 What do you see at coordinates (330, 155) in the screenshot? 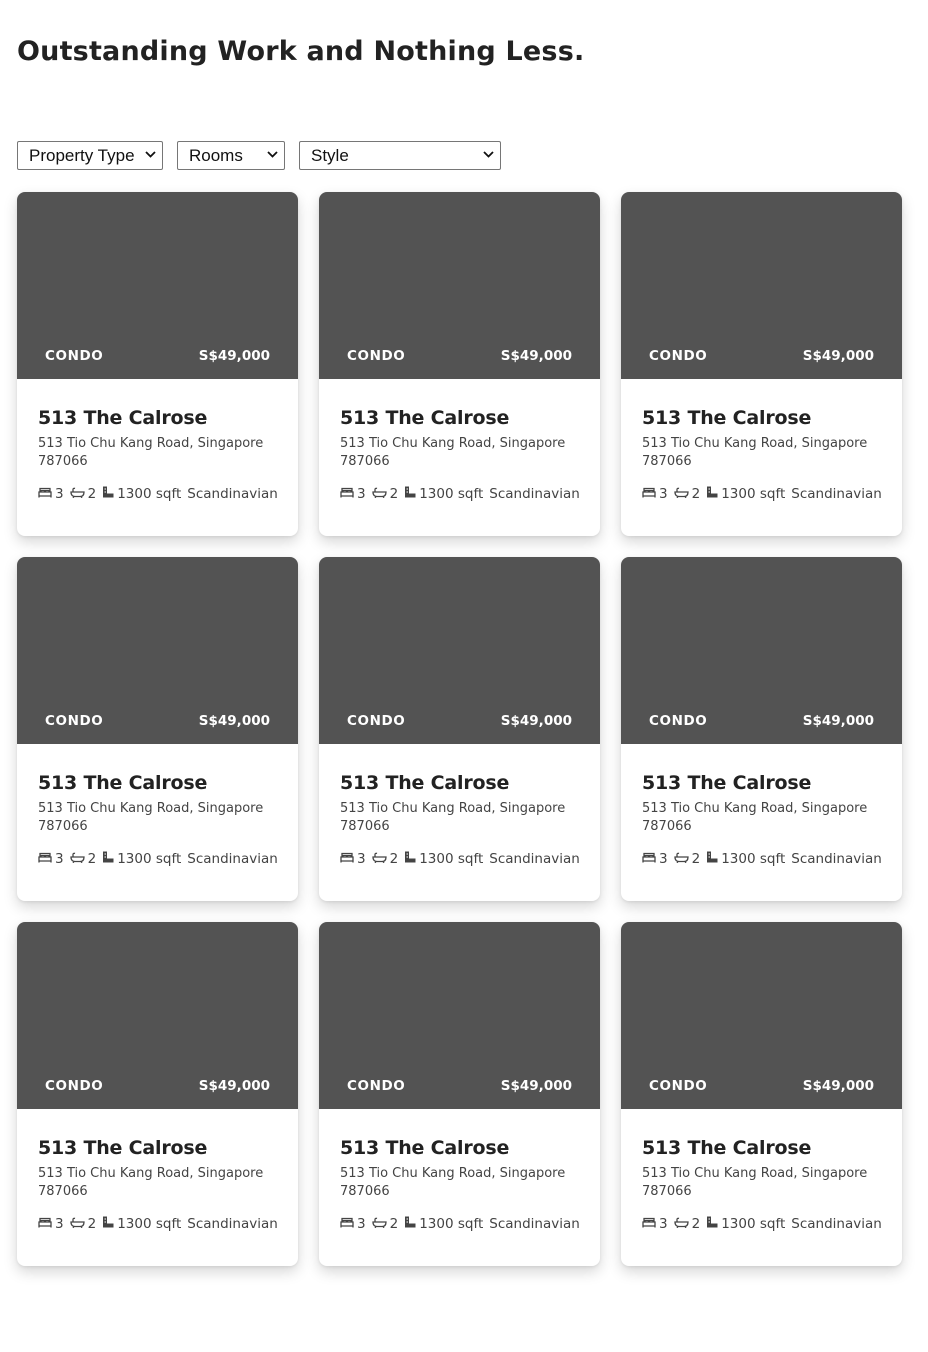
I see `style-select-label: Style` at bounding box center [330, 155].